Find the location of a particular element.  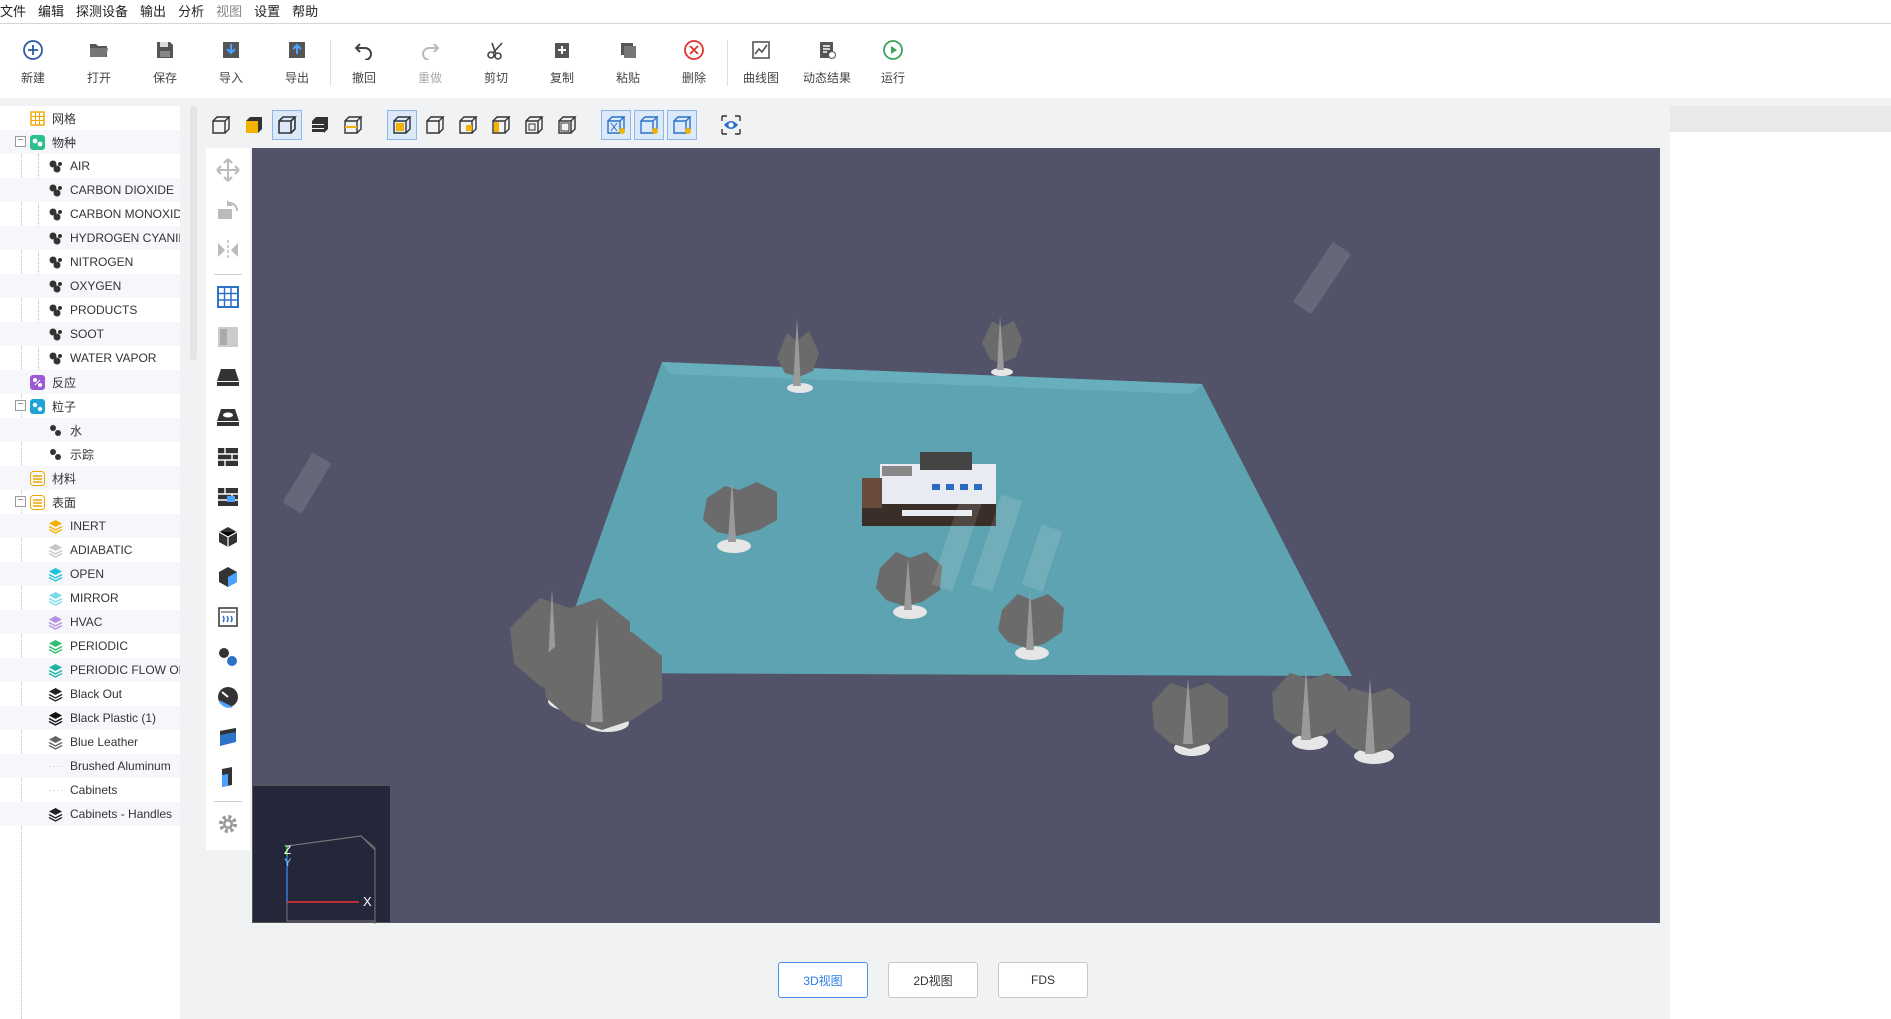

particle-tool is located at coordinates (228, 657).